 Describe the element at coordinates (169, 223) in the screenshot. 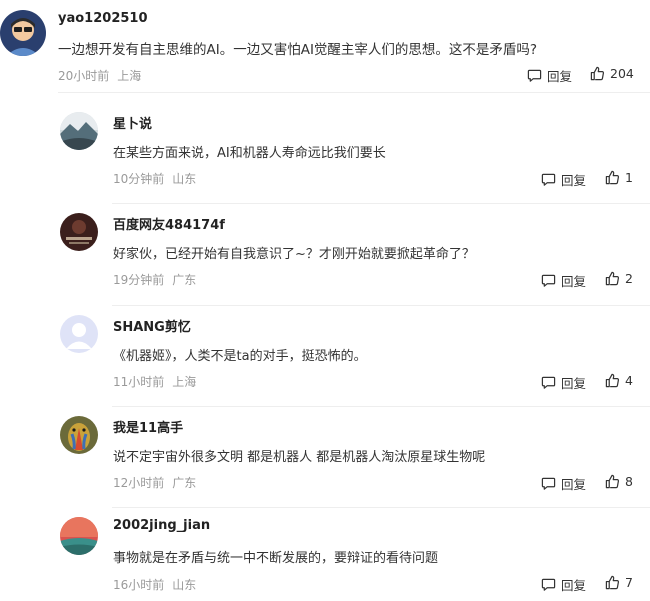

I see `username: 百度网友484174f` at that location.